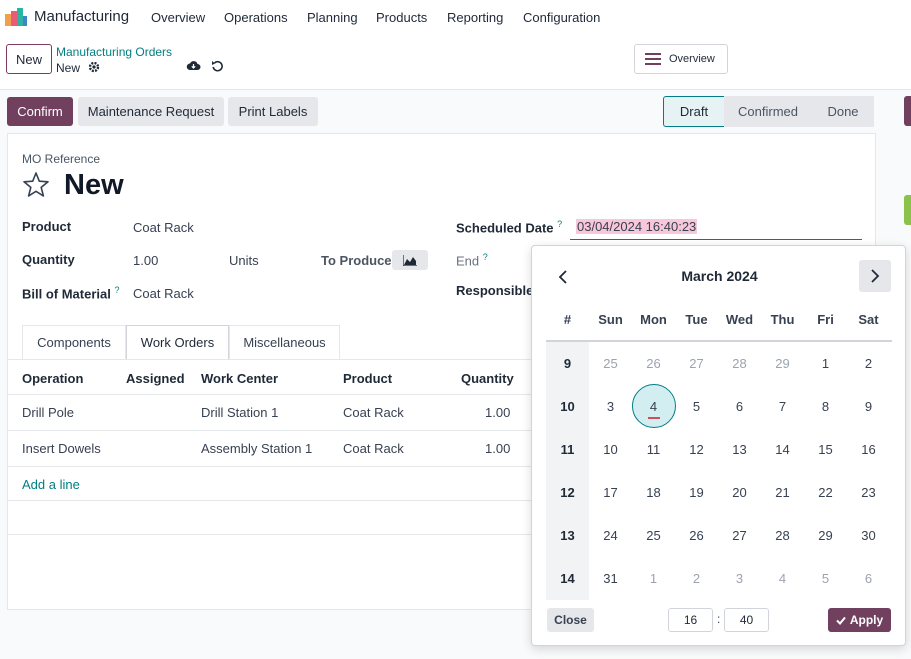 This screenshot has width=911, height=659. What do you see at coordinates (841, 620) in the screenshot?
I see `check-icon` at bounding box center [841, 620].